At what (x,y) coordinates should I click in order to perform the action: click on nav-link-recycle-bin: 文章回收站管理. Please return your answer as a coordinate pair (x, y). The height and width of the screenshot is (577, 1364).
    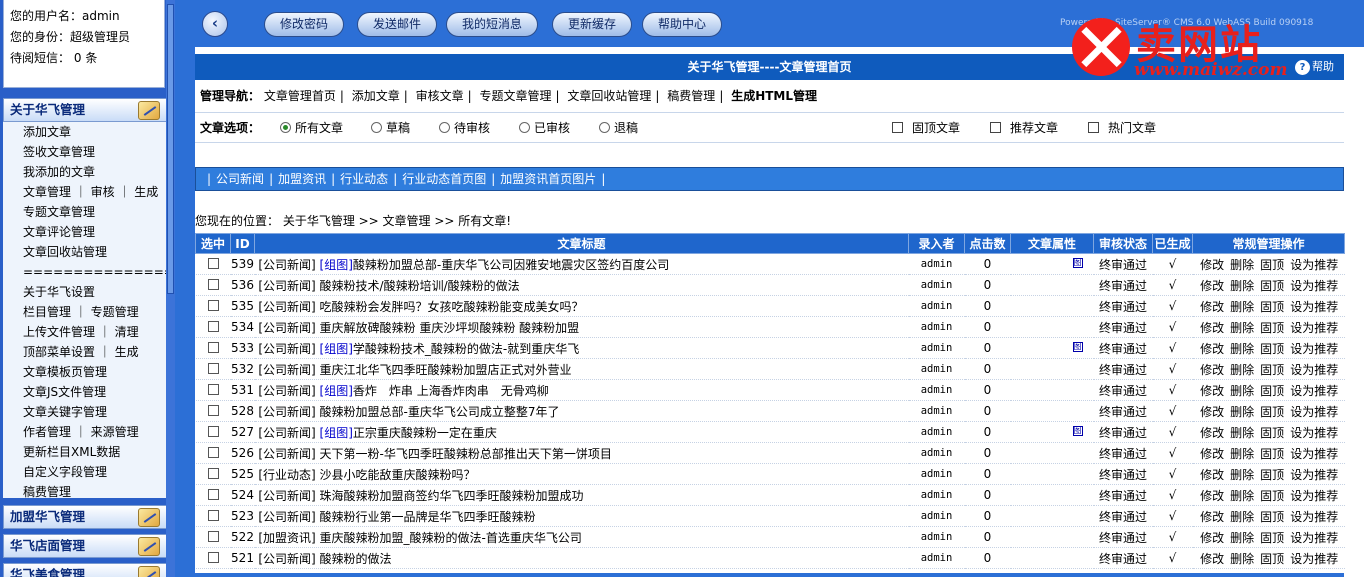
    Looking at the image, I should click on (609, 96).